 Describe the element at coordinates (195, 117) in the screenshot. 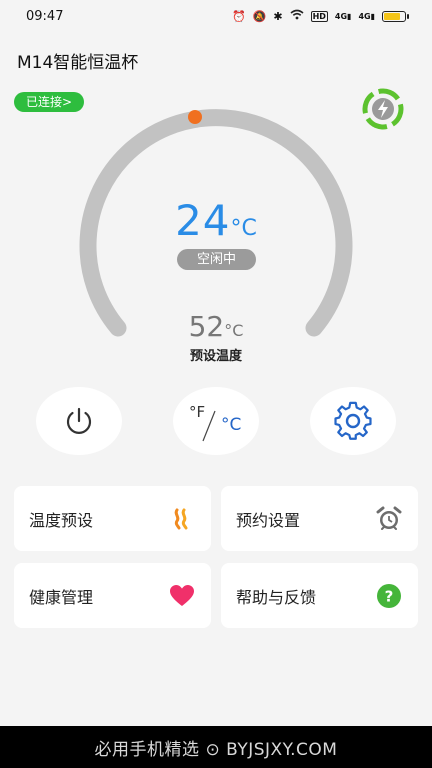

I see `dial-indicator-dot` at that location.